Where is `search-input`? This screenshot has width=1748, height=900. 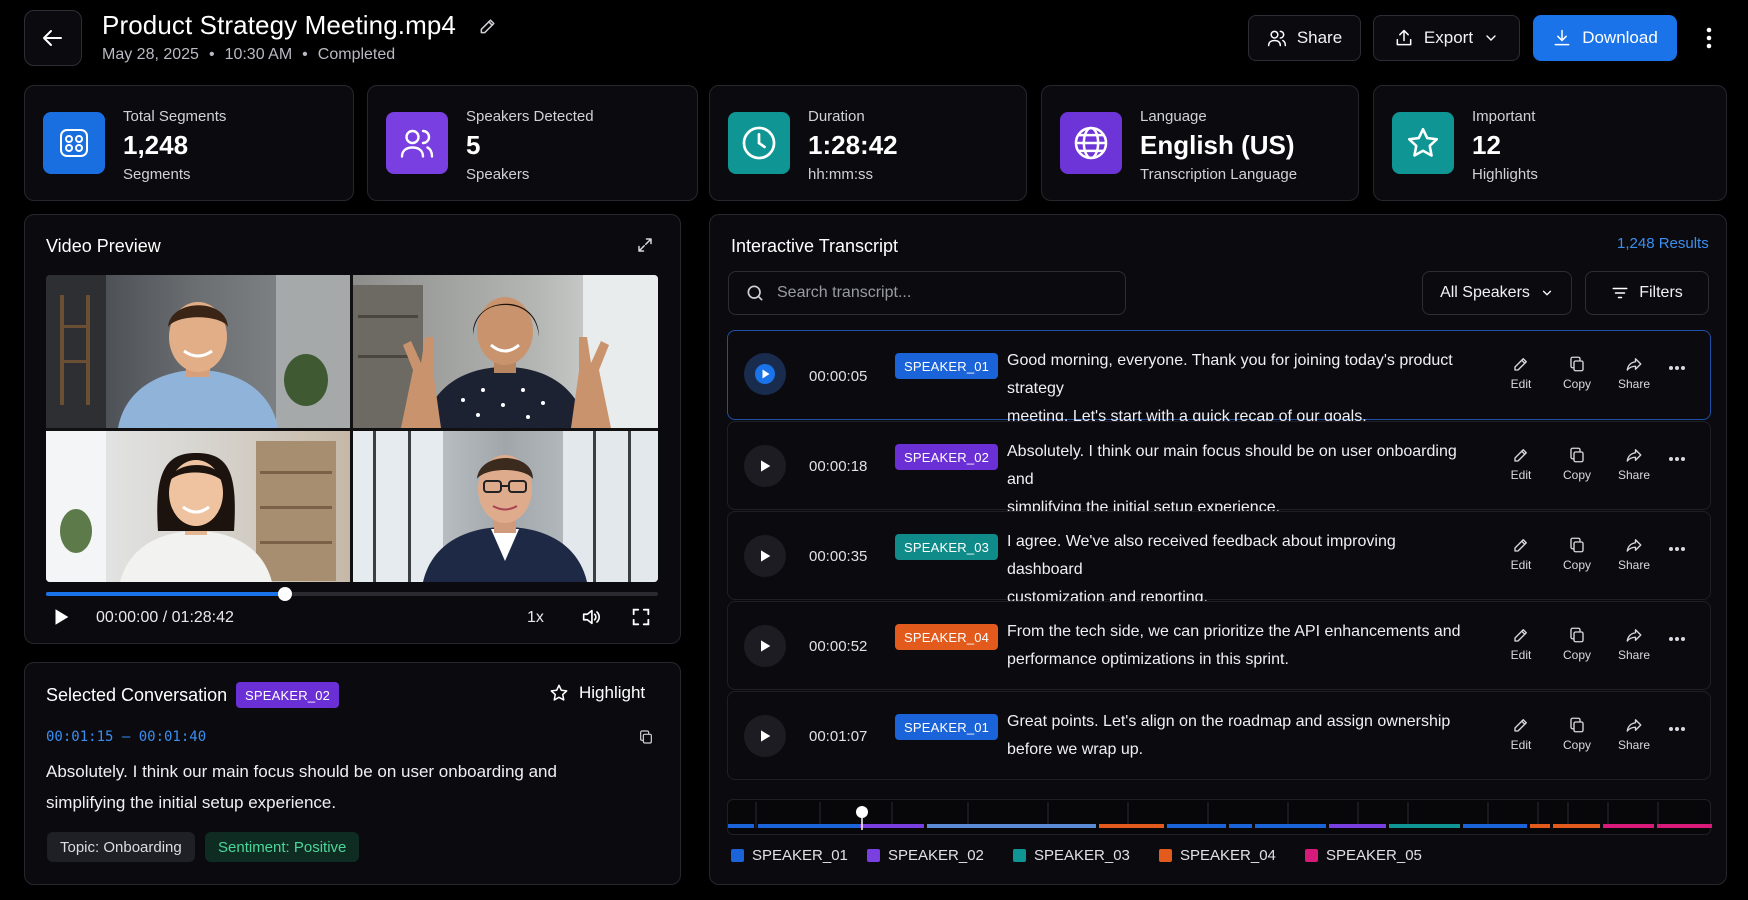
search-input is located at coordinates (937, 293).